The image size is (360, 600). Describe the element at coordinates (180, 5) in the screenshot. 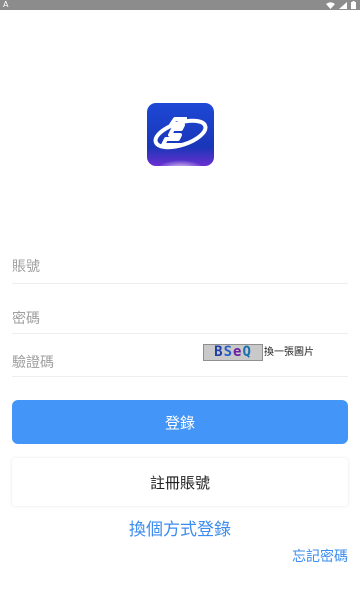

I see `status-bar: A` at that location.